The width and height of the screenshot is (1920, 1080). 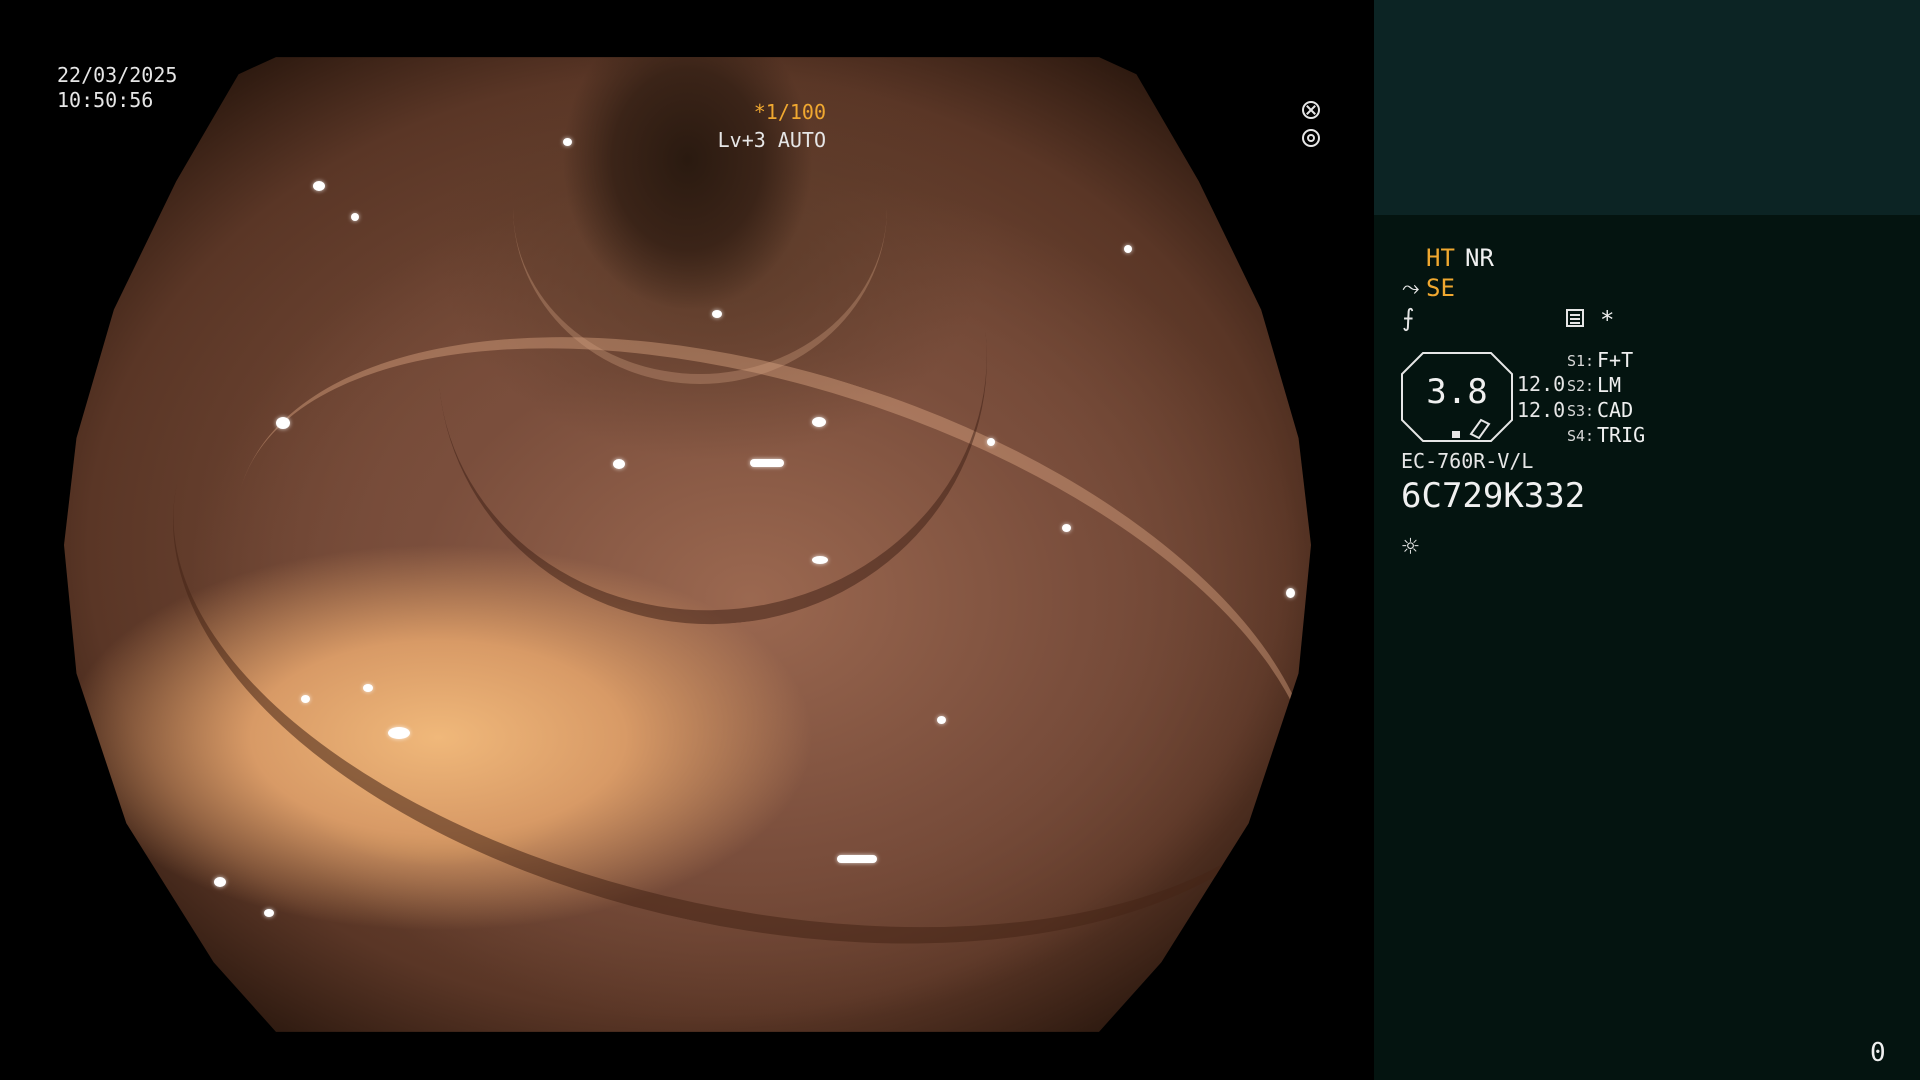 What do you see at coordinates (771, 140) in the screenshot?
I see `iris-mode: Lv+3 AUTO` at bounding box center [771, 140].